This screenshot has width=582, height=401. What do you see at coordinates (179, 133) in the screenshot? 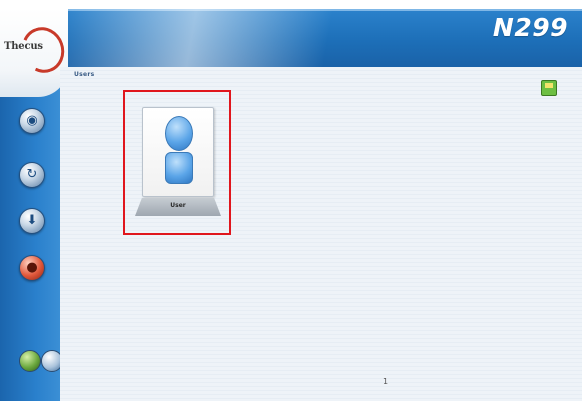
I see `user-head-icon` at bounding box center [179, 133].